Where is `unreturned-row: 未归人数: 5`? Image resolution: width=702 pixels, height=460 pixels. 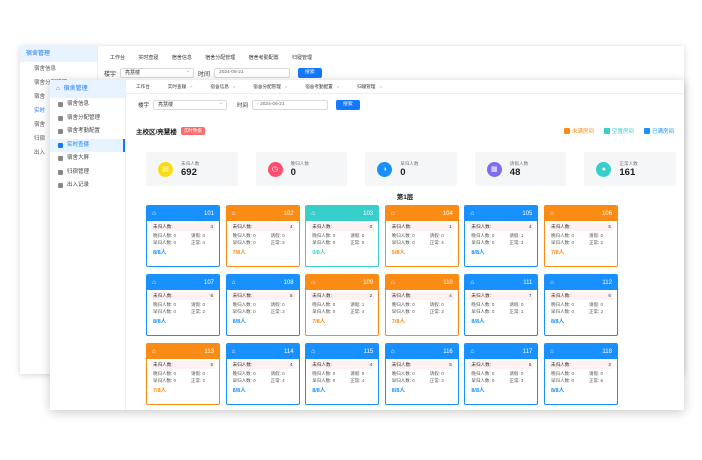 unreturned-row: 未归人数: 5 is located at coordinates (262, 296).